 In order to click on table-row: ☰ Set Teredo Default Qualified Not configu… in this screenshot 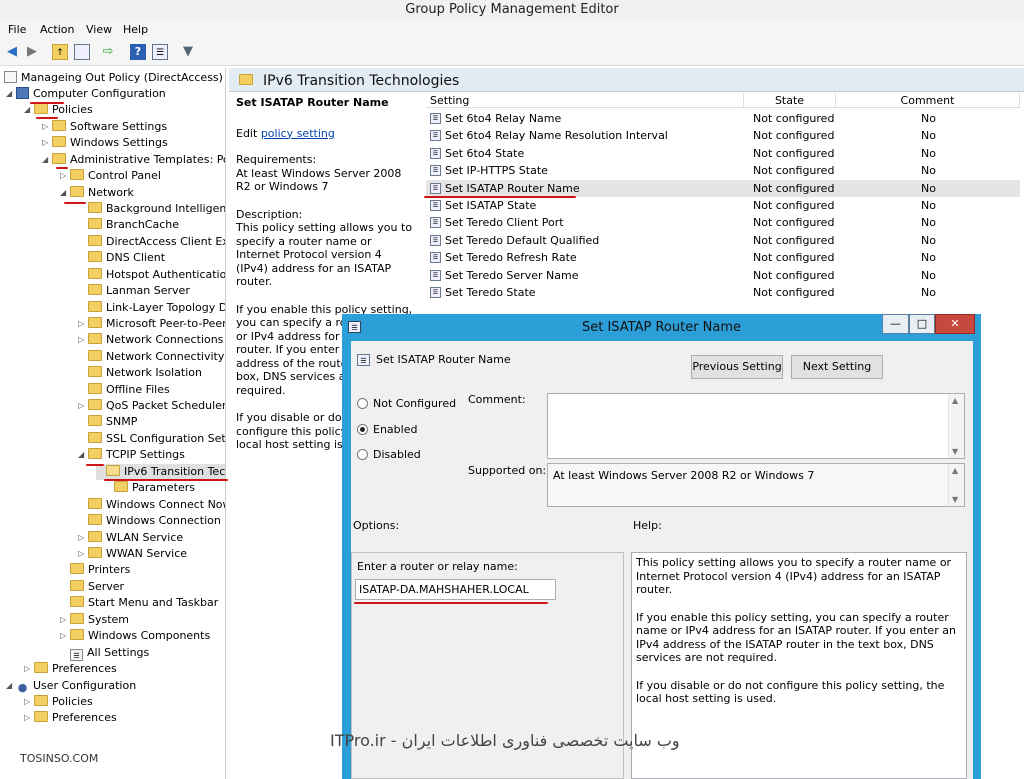, I will do `click(723, 240)`.